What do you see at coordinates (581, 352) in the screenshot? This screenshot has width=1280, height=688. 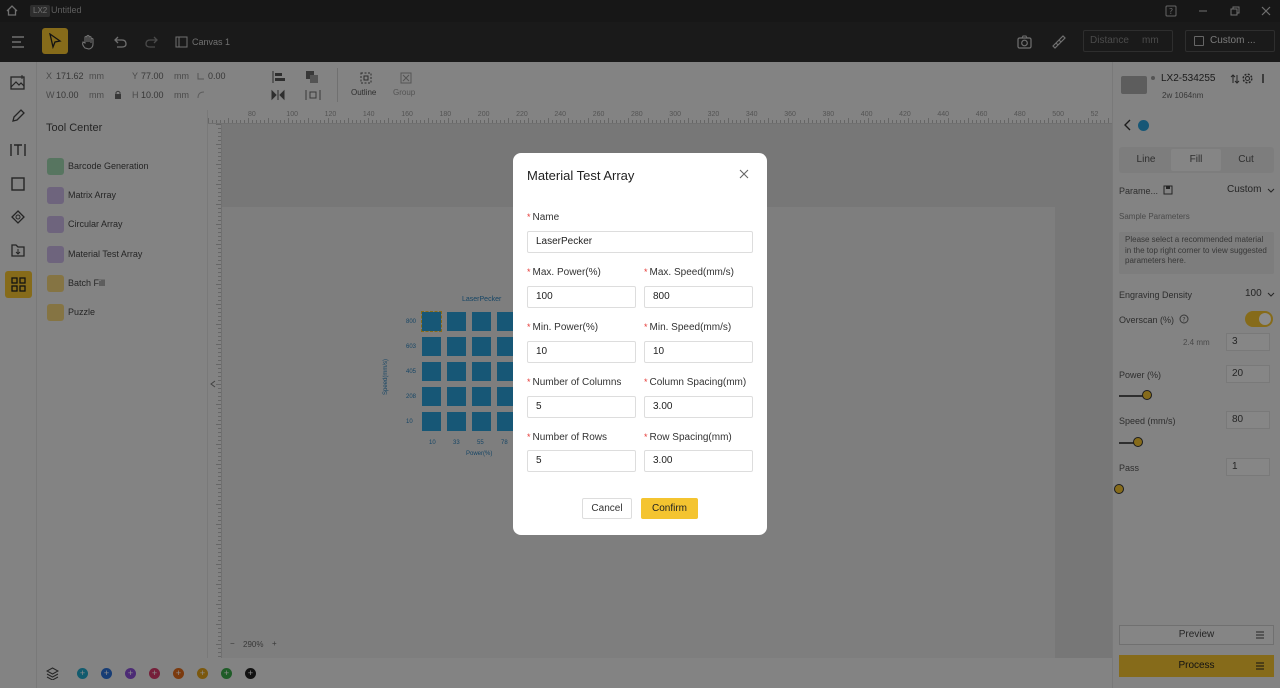 I see `min-power-input: 10` at bounding box center [581, 352].